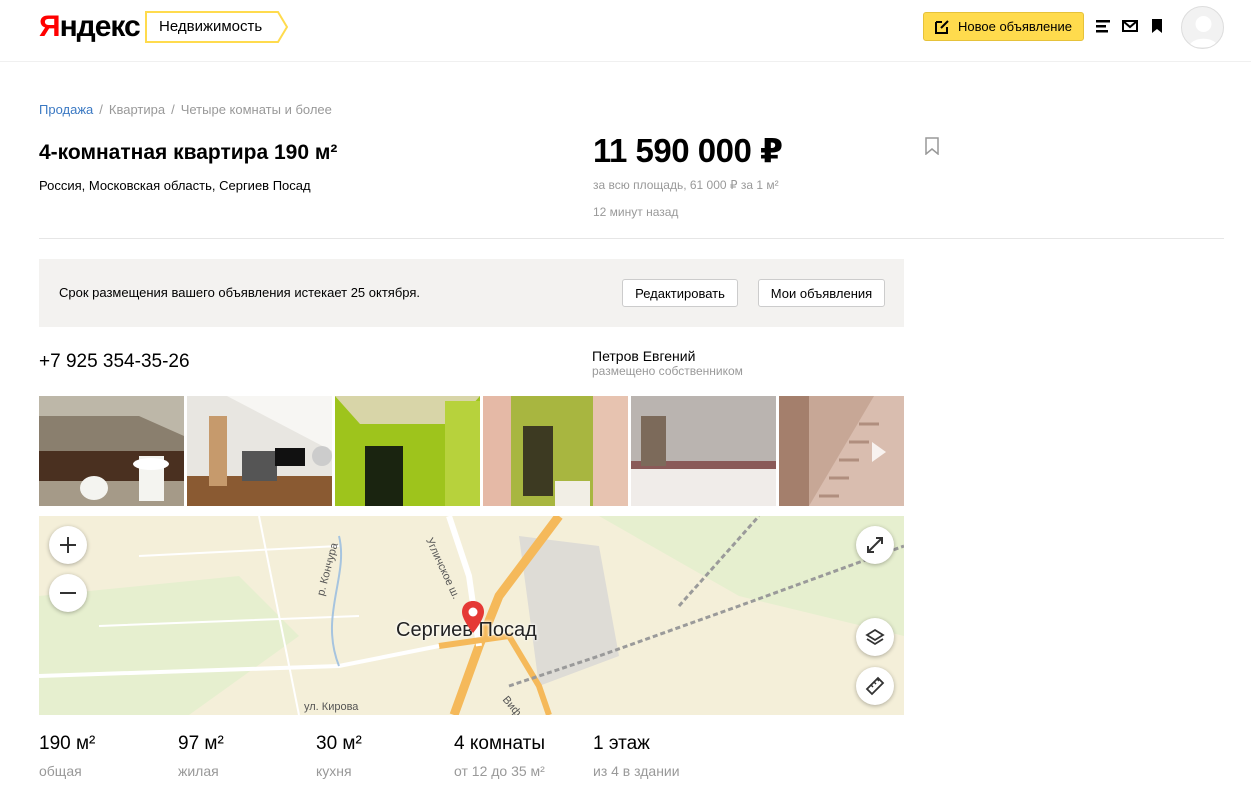 This screenshot has height=789, width=1251. Describe the element at coordinates (644, 356) in the screenshot. I see `seller-name: Петров Евгений` at that location.